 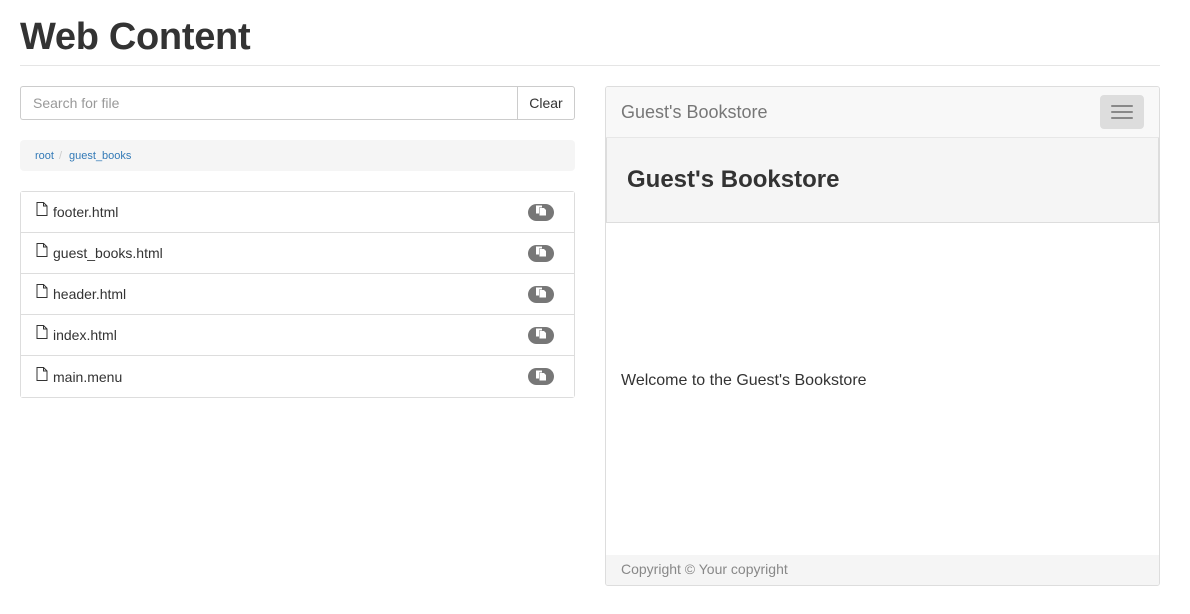 I want to click on breadcrumb: root / guest_books, so click(x=297, y=155).